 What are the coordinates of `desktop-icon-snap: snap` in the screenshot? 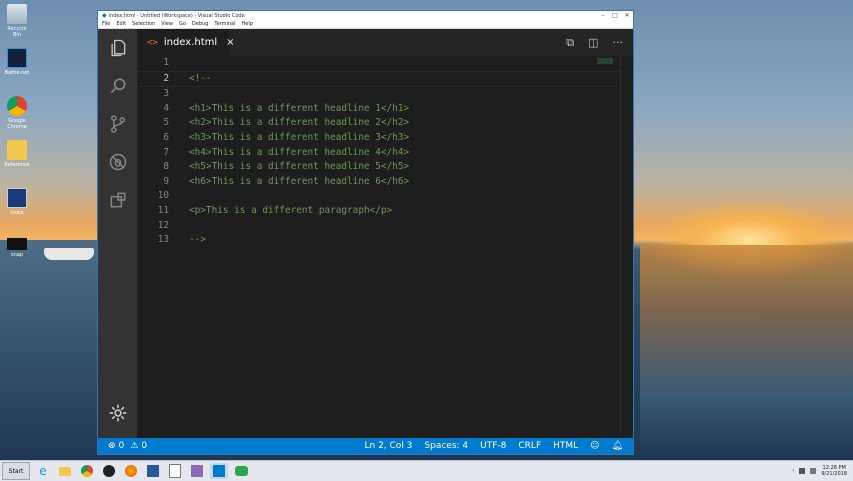 It's located at (17, 248).